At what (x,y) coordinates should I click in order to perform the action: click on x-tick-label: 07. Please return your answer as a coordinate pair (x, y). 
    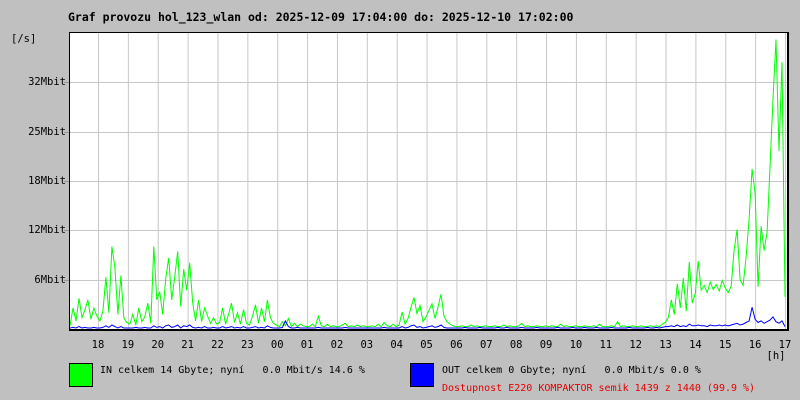
    Looking at the image, I should click on (486, 345).